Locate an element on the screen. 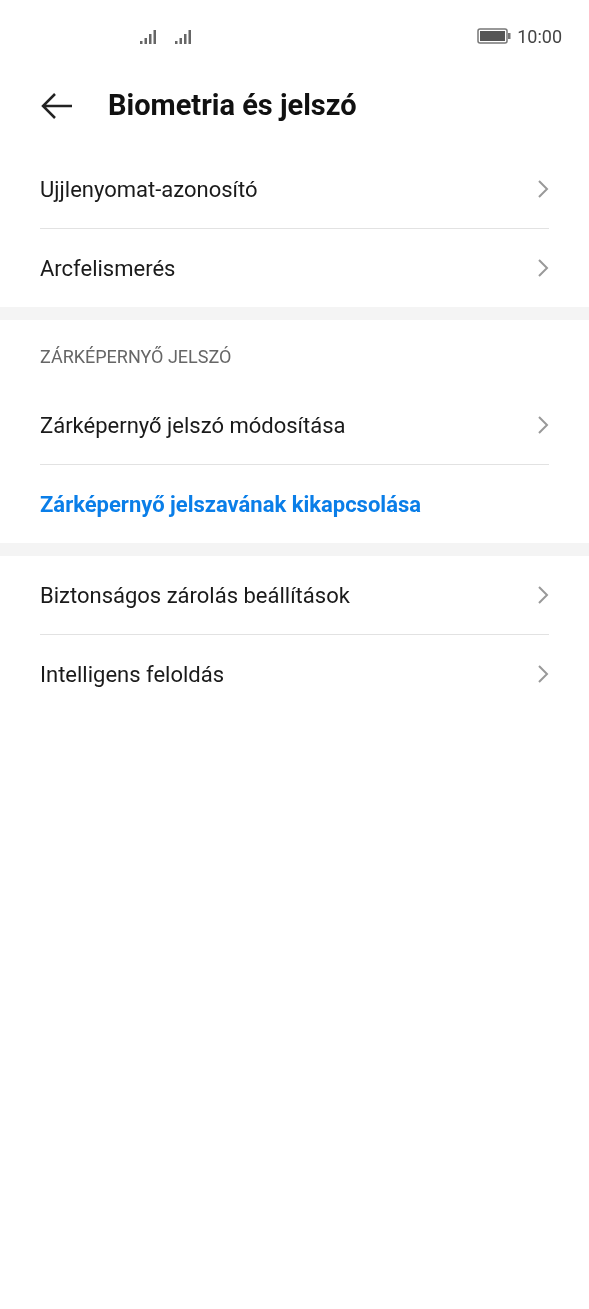 The width and height of the screenshot is (589, 1309). settings-item: Ujjlenyomat-azonosító is located at coordinates (294, 189).